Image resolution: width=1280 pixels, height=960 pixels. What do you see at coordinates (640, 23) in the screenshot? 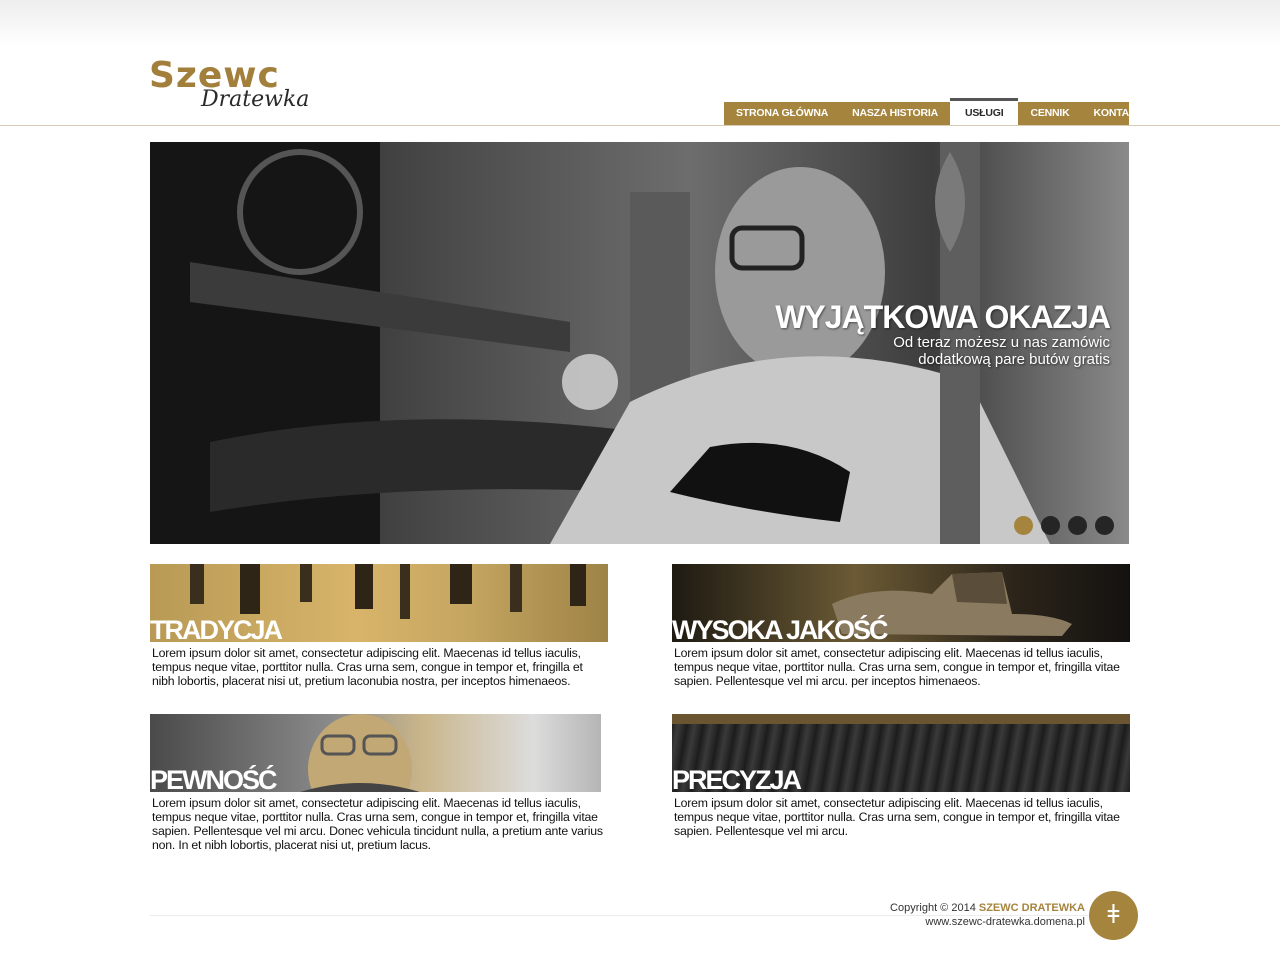
I see `header-background` at bounding box center [640, 23].